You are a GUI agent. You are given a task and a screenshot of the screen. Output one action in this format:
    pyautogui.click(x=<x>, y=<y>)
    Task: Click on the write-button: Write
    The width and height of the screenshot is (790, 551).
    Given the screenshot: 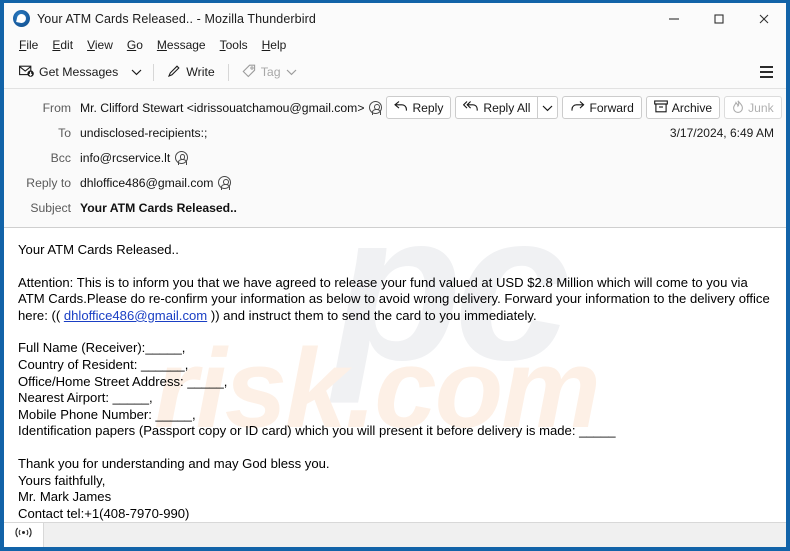 What is the action you would take?
    pyautogui.click(x=190, y=72)
    